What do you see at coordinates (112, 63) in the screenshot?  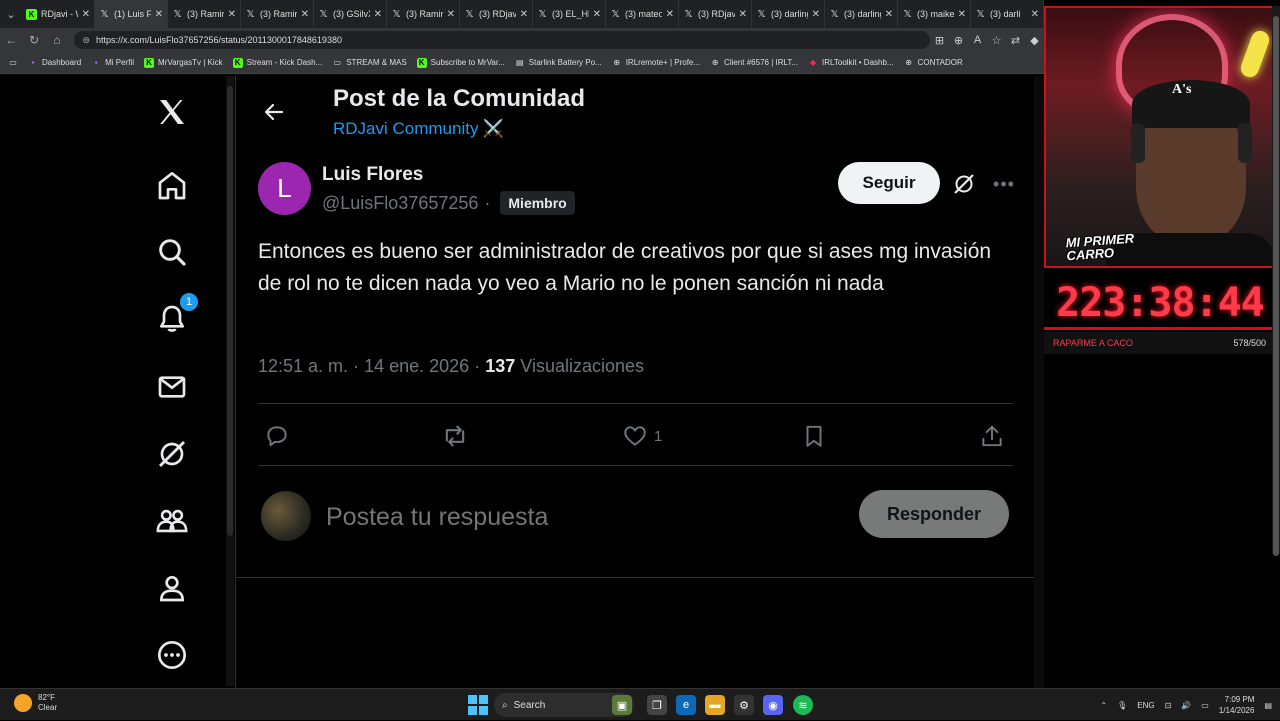 I see `bookmark-item: ▪ Mi Perfil` at bounding box center [112, 63].